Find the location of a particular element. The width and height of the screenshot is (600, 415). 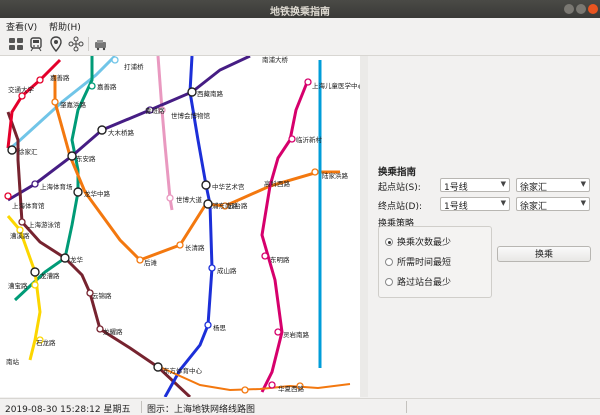

station-label: 南浦大桥 is located at coordinates (275, 60).